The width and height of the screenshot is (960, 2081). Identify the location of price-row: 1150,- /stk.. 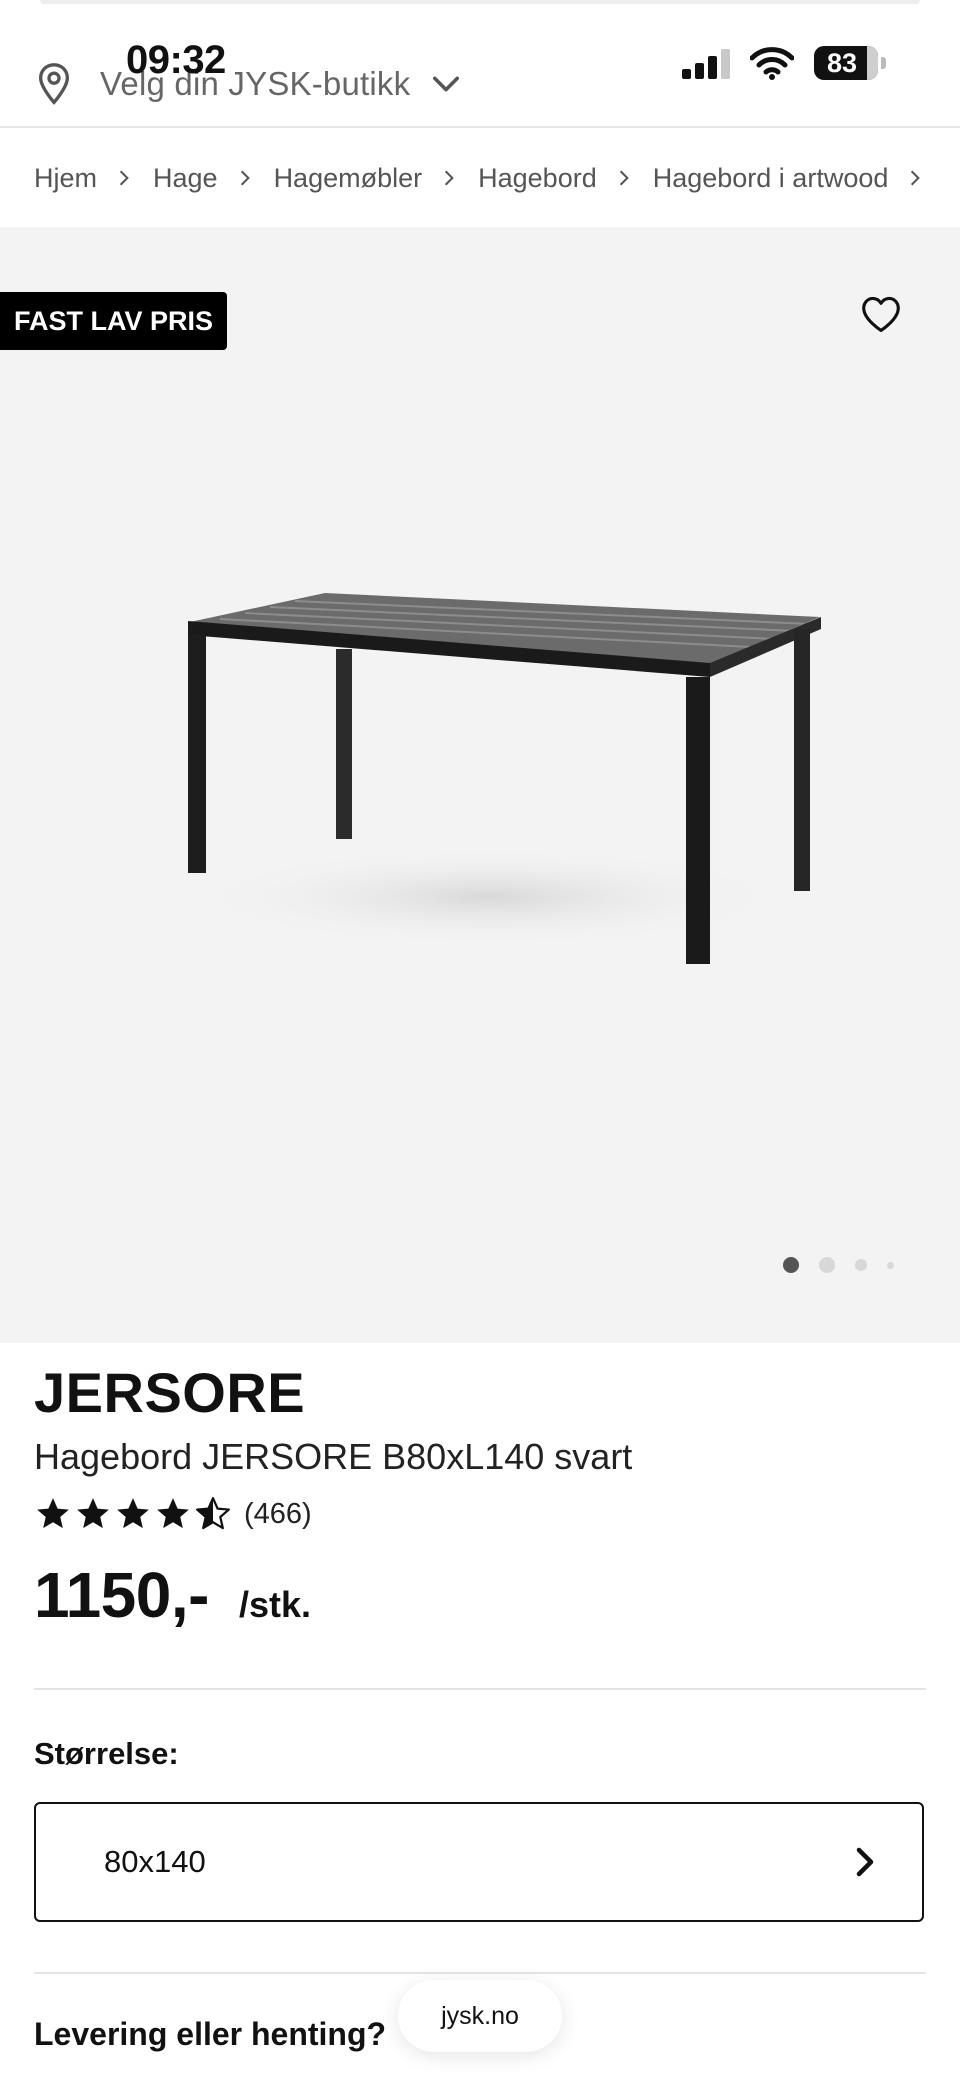
(172, 1595).